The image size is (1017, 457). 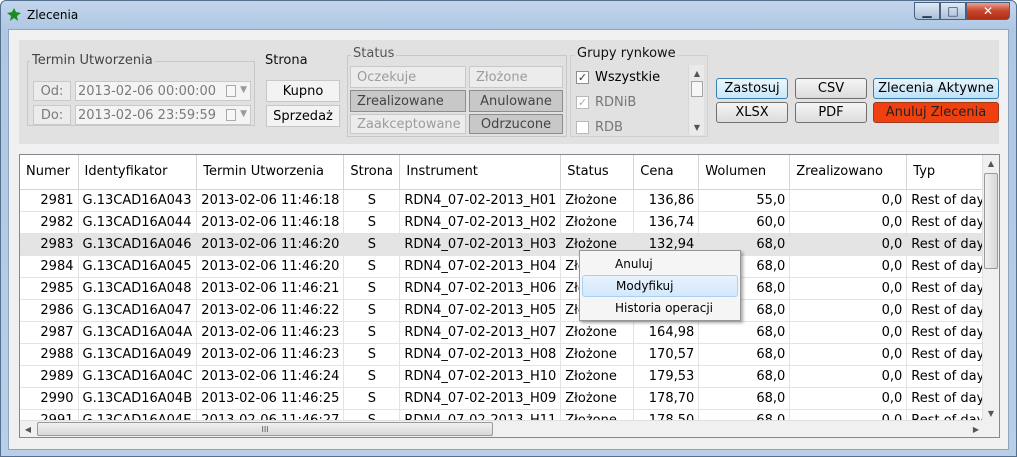 I want to click on buy-button: Kupno, so click(x=303, y=91).